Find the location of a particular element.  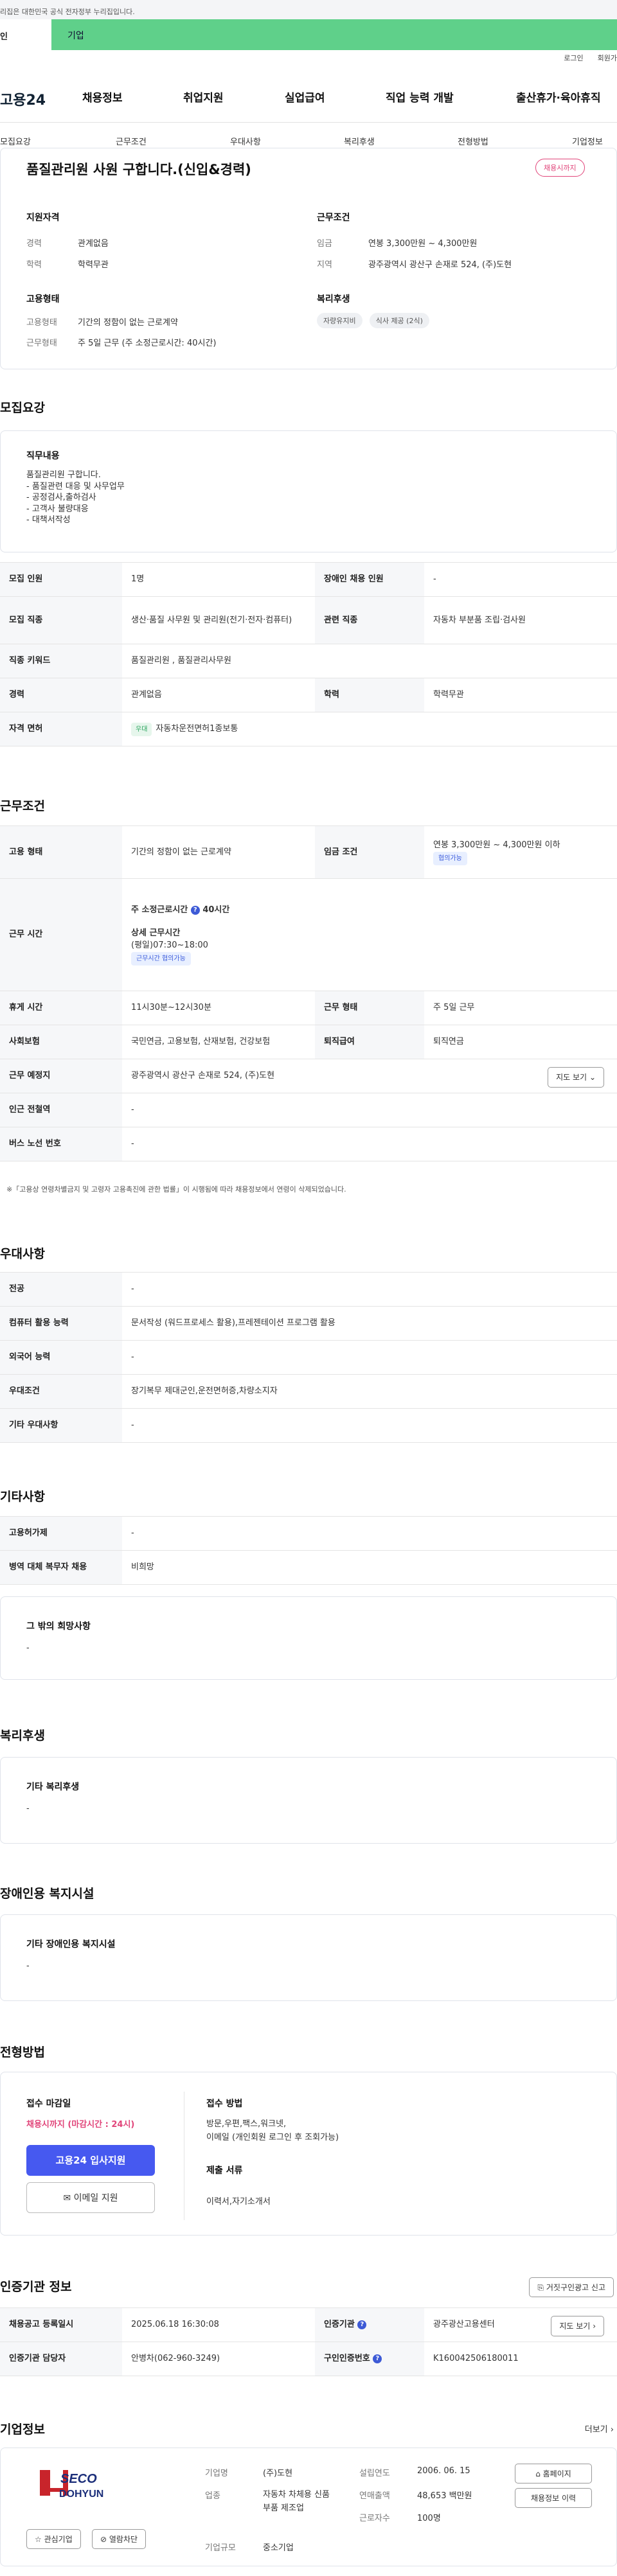

email-apply-button: ✉ 이메일 지원 is located at coordinates (90, 2197).